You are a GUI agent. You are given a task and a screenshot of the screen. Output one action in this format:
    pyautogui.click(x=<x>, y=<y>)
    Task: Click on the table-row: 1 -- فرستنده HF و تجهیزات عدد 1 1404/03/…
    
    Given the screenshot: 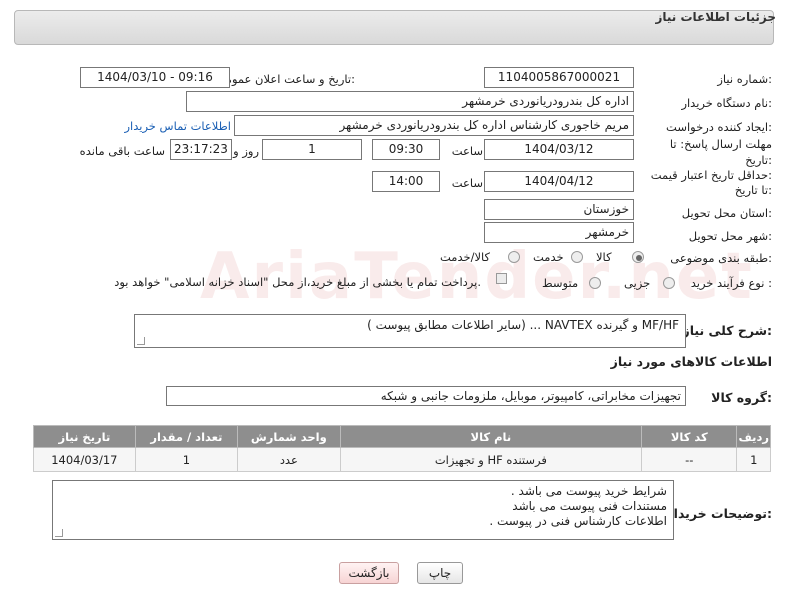 What is the action you would take?
    pyautogui.click(x=402, y=459)
    